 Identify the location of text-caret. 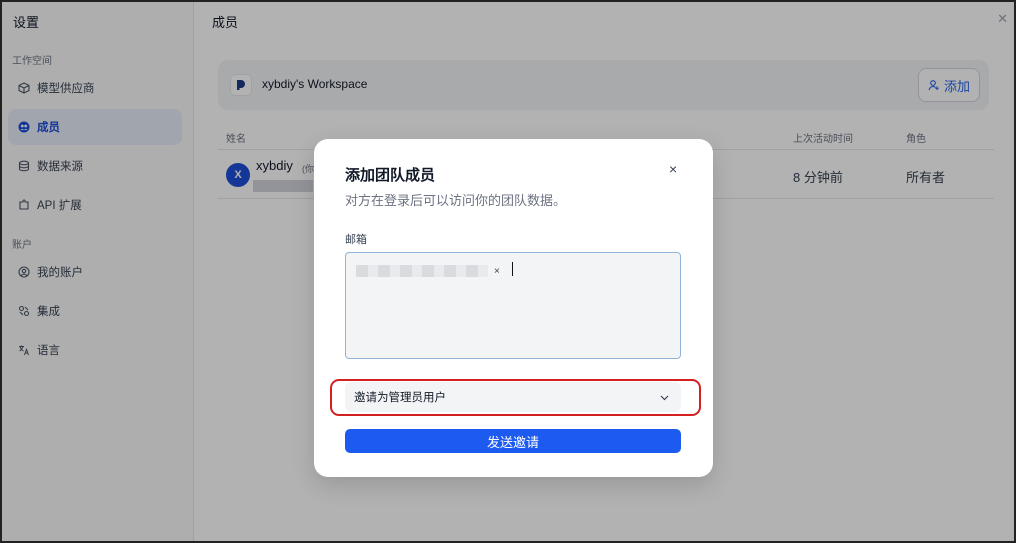
(512, 269).